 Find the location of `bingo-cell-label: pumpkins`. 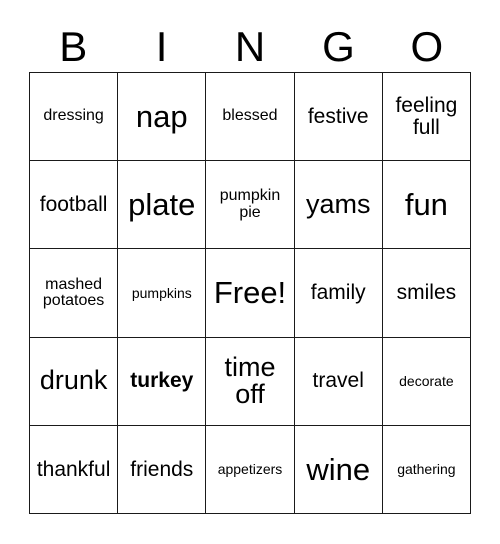

bingo-cell-label: pumpkins is located at coordinates (161, 292).